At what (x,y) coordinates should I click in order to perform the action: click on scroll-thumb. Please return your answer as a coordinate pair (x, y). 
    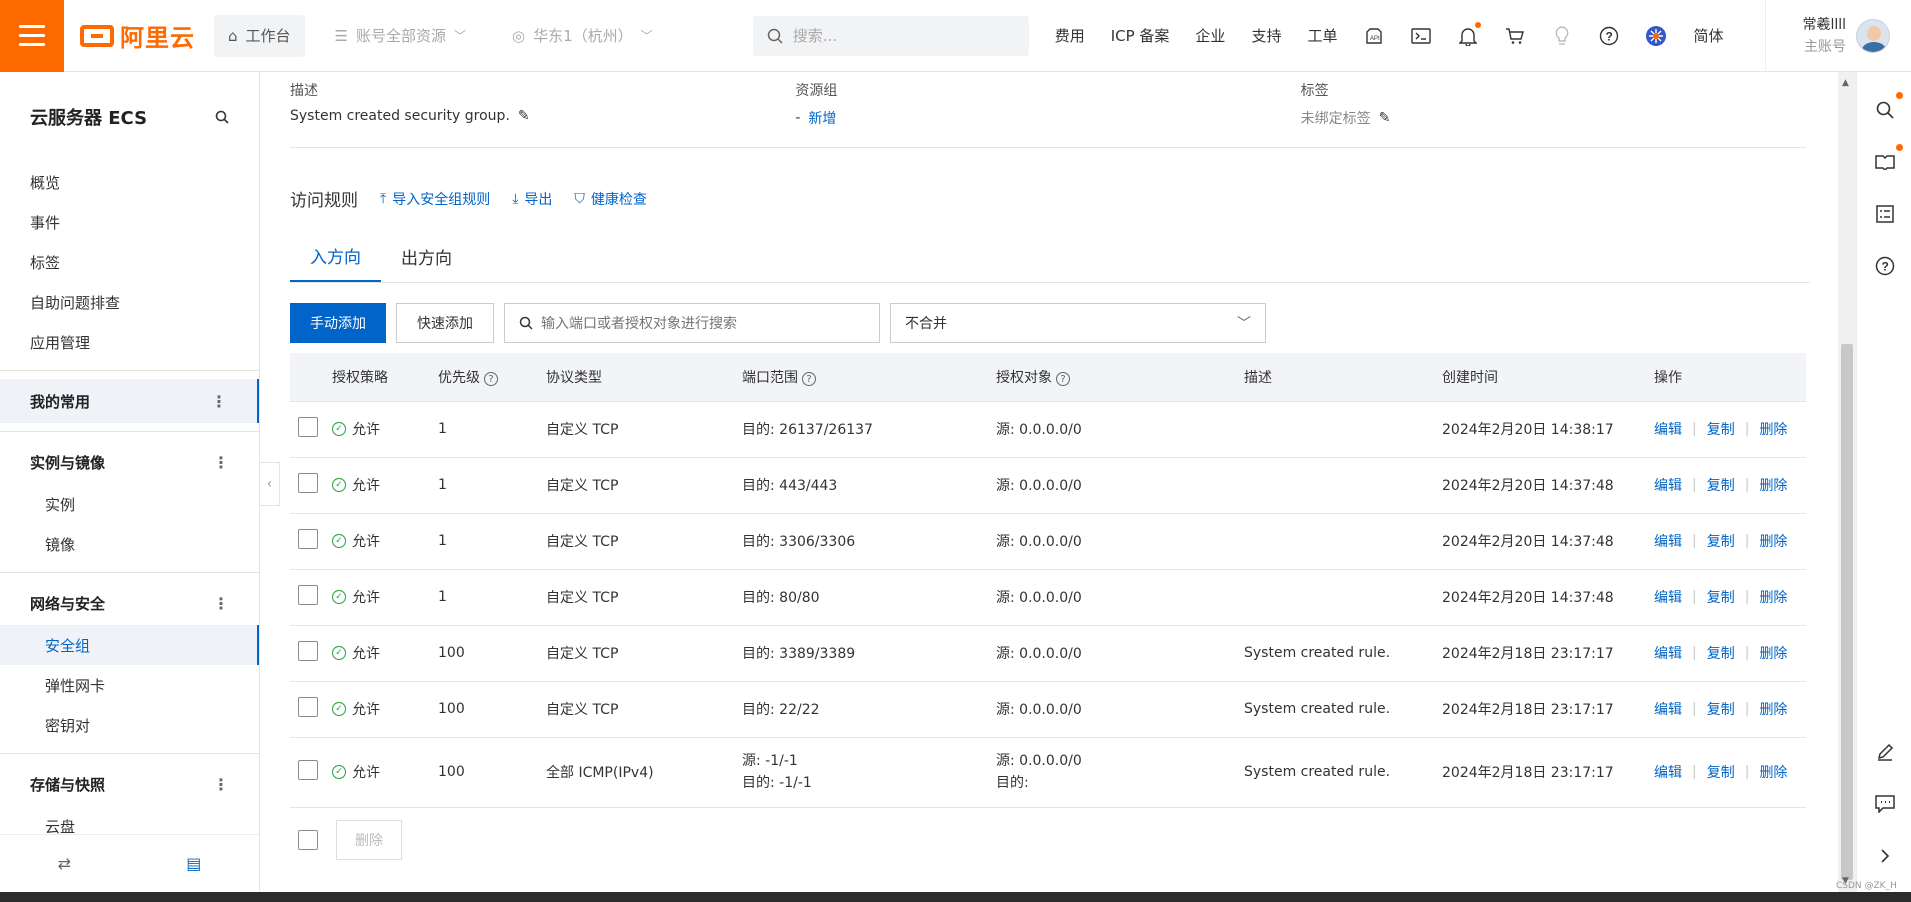
    Looking at the image, I should click on (1847, 612).